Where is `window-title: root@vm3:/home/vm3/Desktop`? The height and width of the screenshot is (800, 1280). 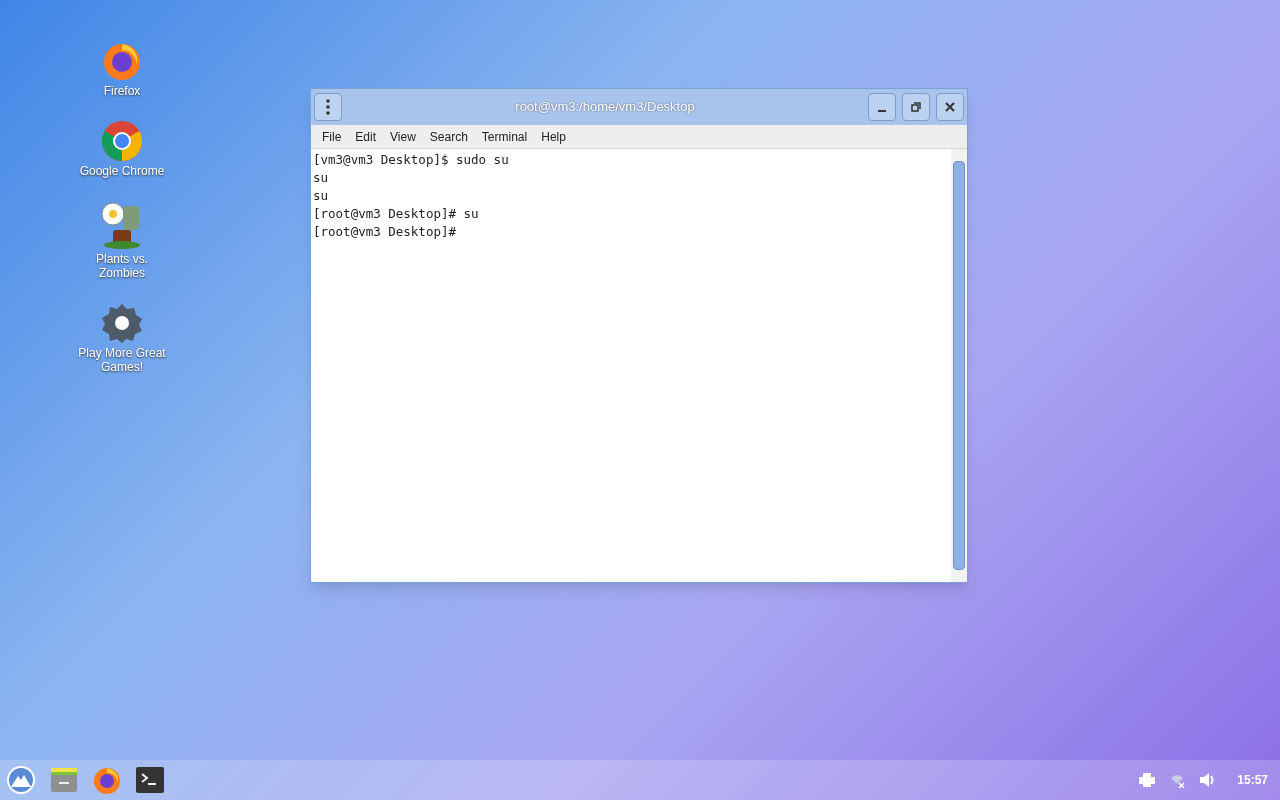
window-title: root@vm3:/home/vm3/Desktop is located at coordinates (605, 107).